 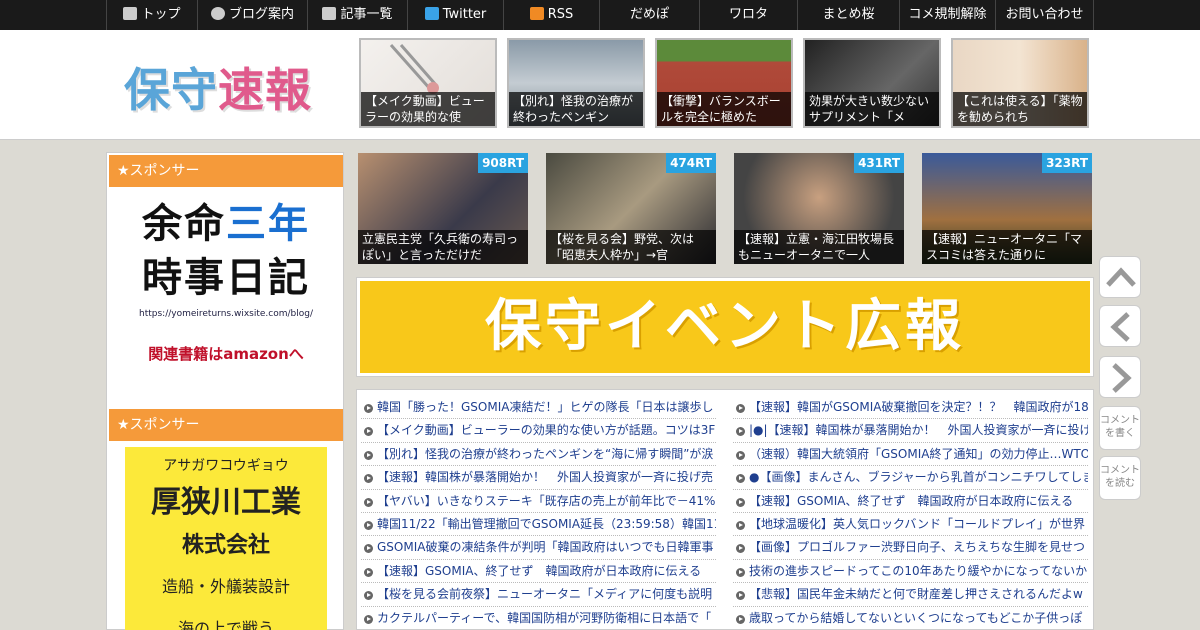 I want to click on scroll-top-button, so click(x=1120, y=277).